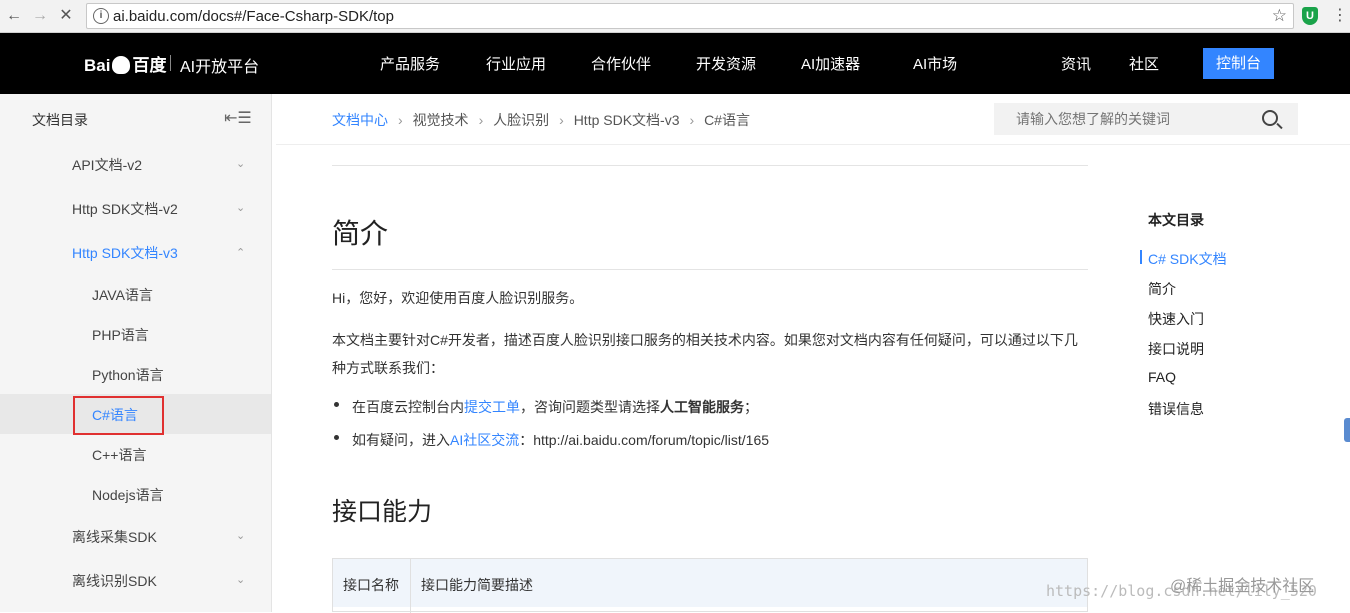  I want to click on url-text: ai.baidu.com/docs#/Face-Csharp-SDK/top, so click(253, 16).